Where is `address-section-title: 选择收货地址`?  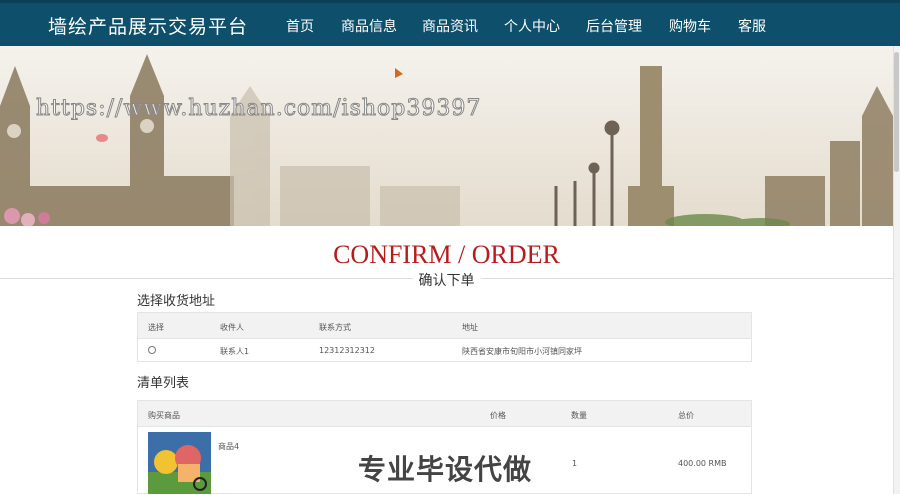 address-section-title: 选择收货地址 is located at coordinates (176, 301).